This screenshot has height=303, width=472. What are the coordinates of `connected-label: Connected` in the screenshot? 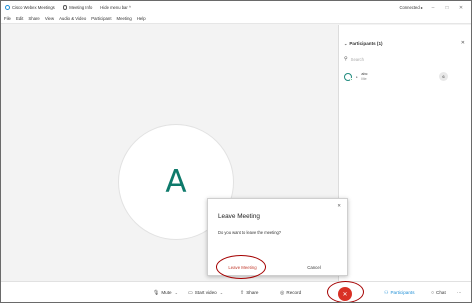 It's located at (409, 7).